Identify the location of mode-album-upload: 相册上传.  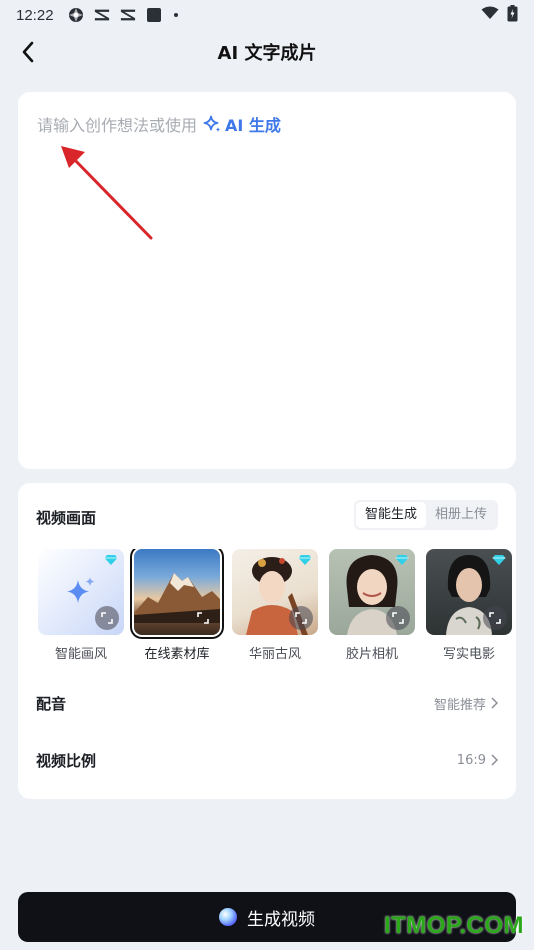
(461, 515).